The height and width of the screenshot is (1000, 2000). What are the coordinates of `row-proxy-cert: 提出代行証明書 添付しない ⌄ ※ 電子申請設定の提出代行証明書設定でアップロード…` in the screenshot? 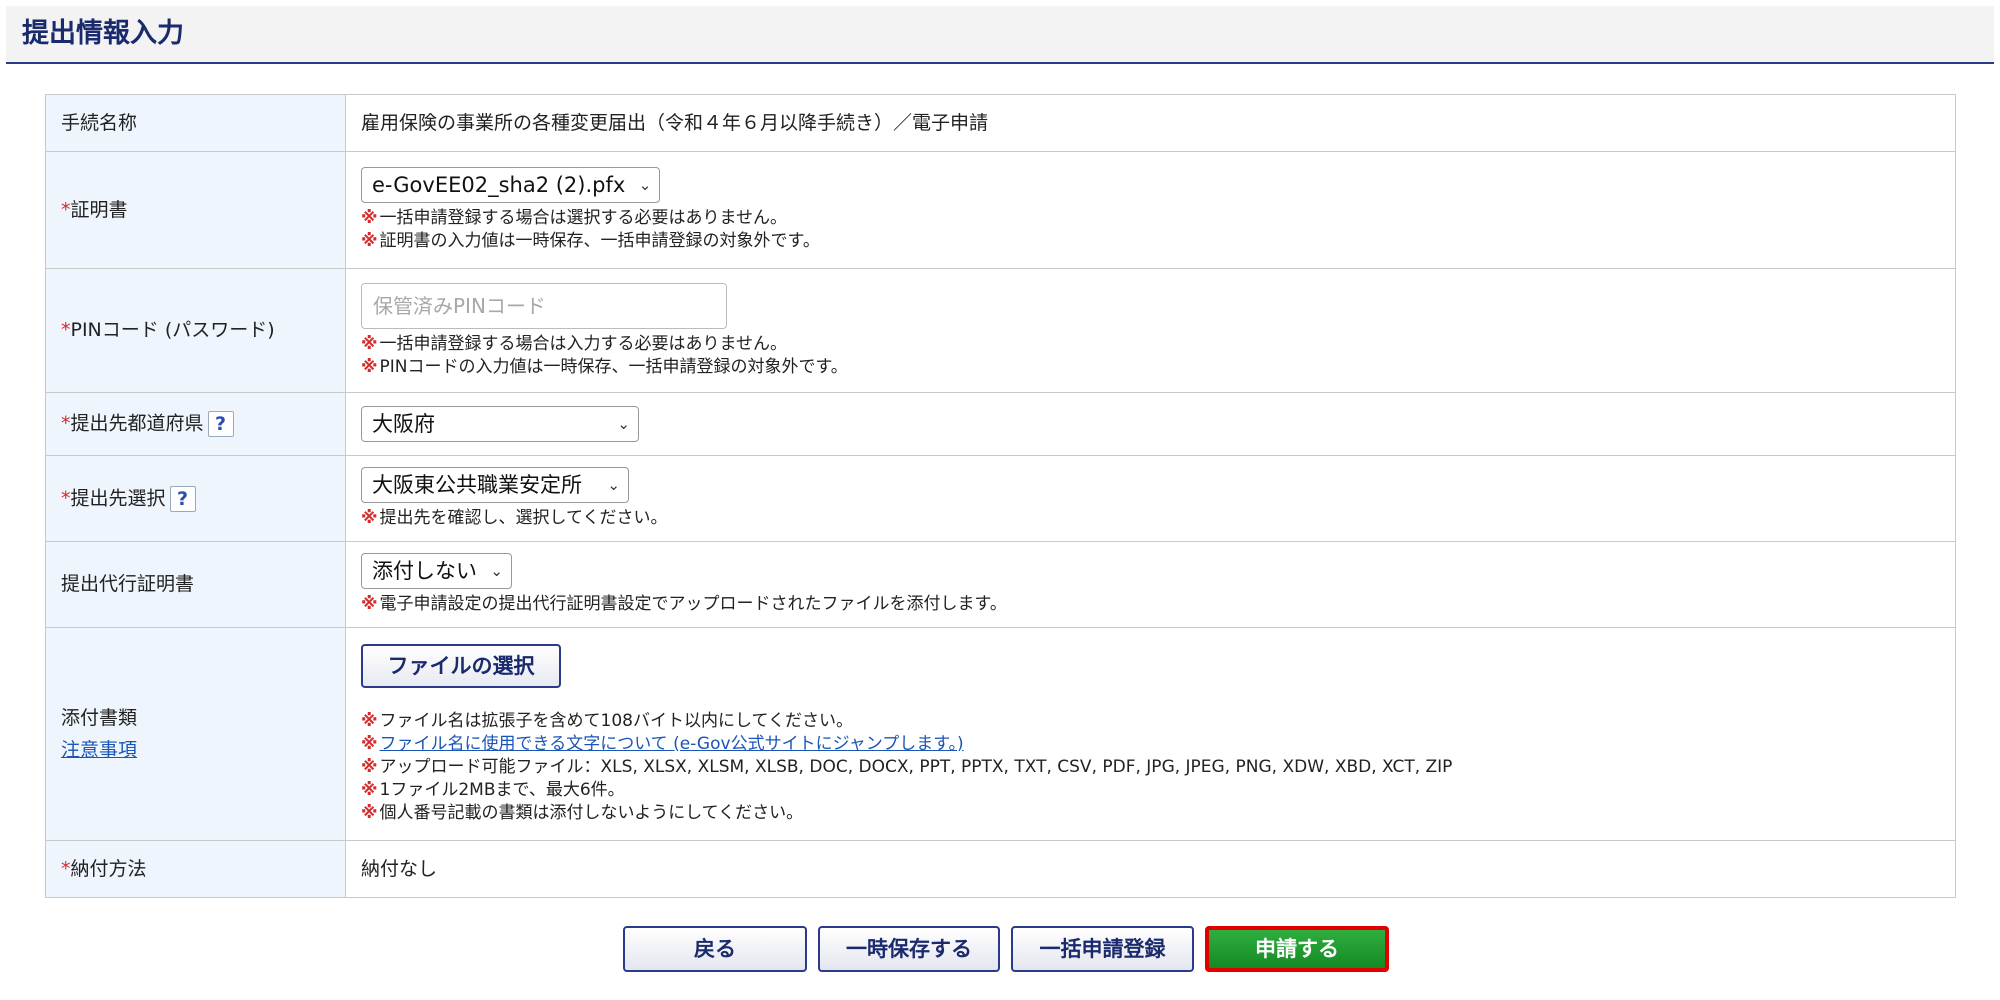 It's located at (1000, 584).